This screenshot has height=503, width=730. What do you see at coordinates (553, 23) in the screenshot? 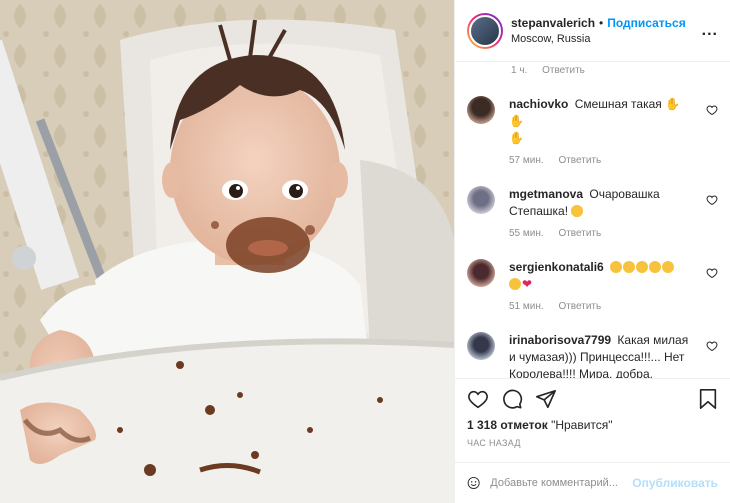
I see `author-username: stepanvalerich` at bounding box center [553, 23].